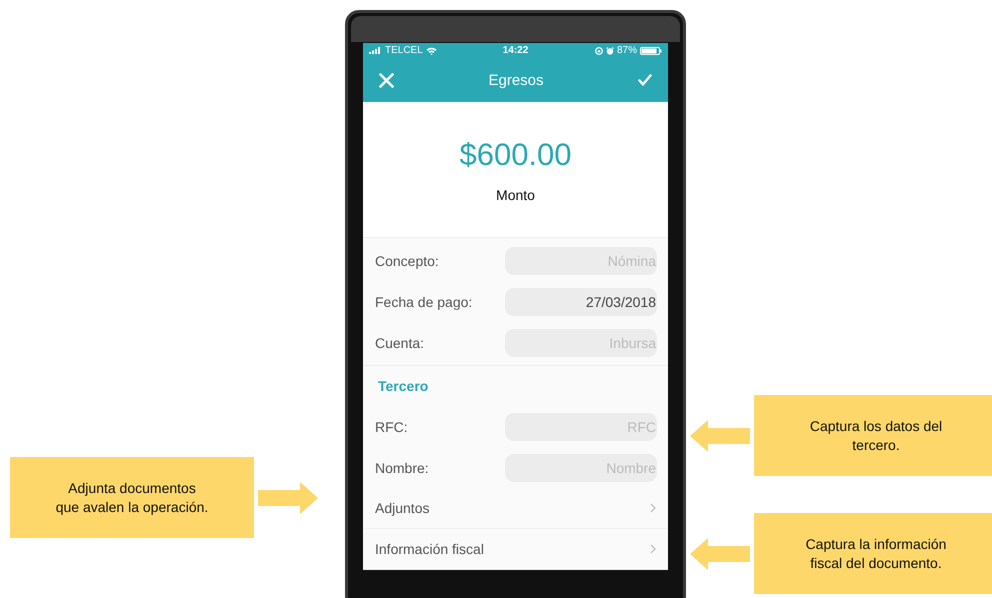 The image size is (992, 598). What do you see at coordinates (610, 50) in the screenshot?
I see `alarm-icon` at bounding box center [610, 50].